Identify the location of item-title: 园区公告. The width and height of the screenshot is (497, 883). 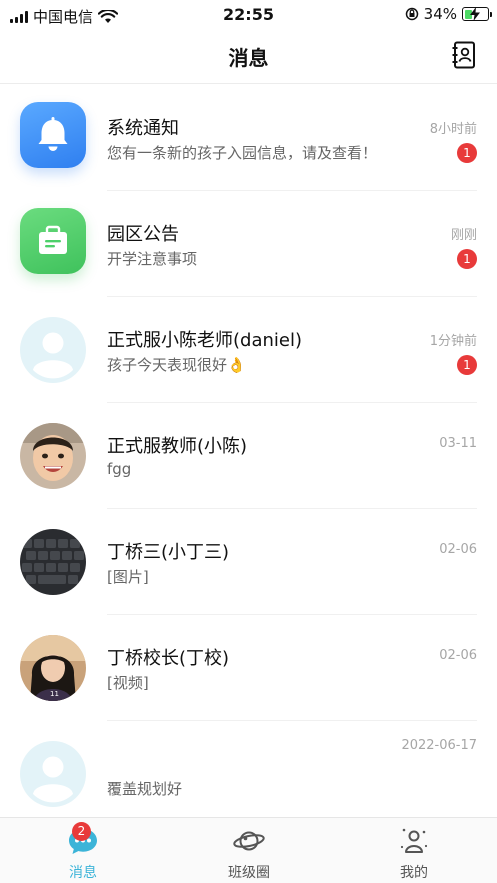
(143, 234).